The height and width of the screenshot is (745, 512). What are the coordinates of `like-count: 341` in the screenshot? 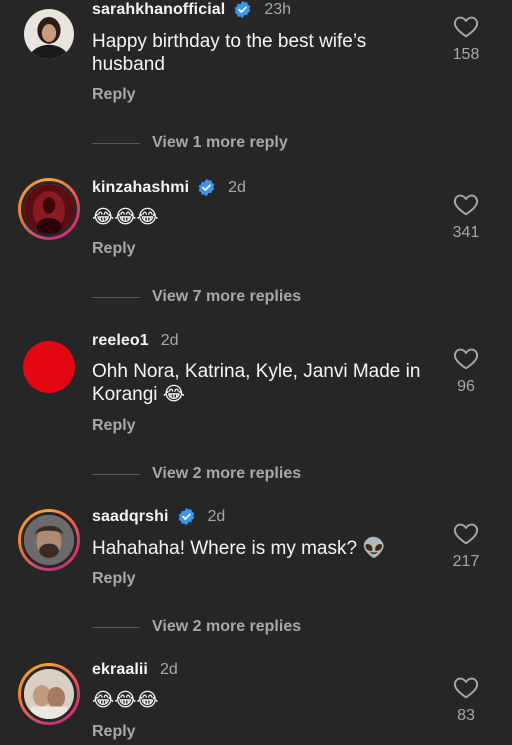 It's located at (466, 232).